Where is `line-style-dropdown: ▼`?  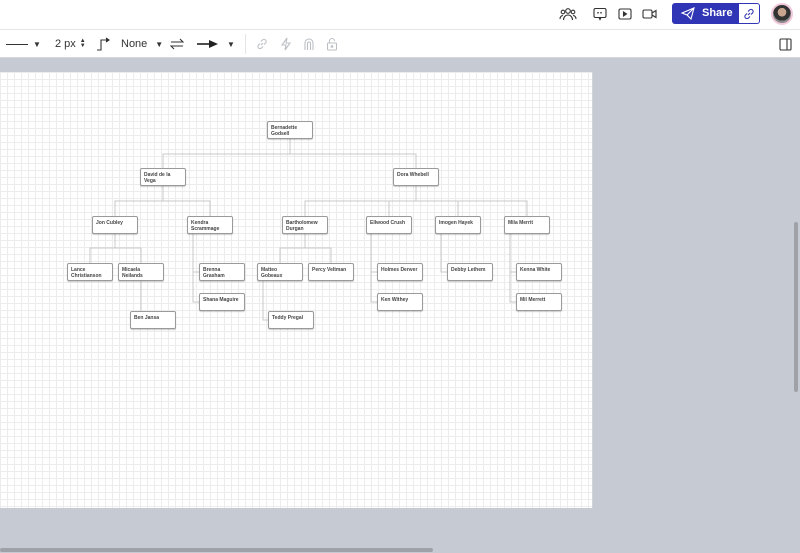 line-style-dropdown: ▼ is located at coordinates (23, 44).